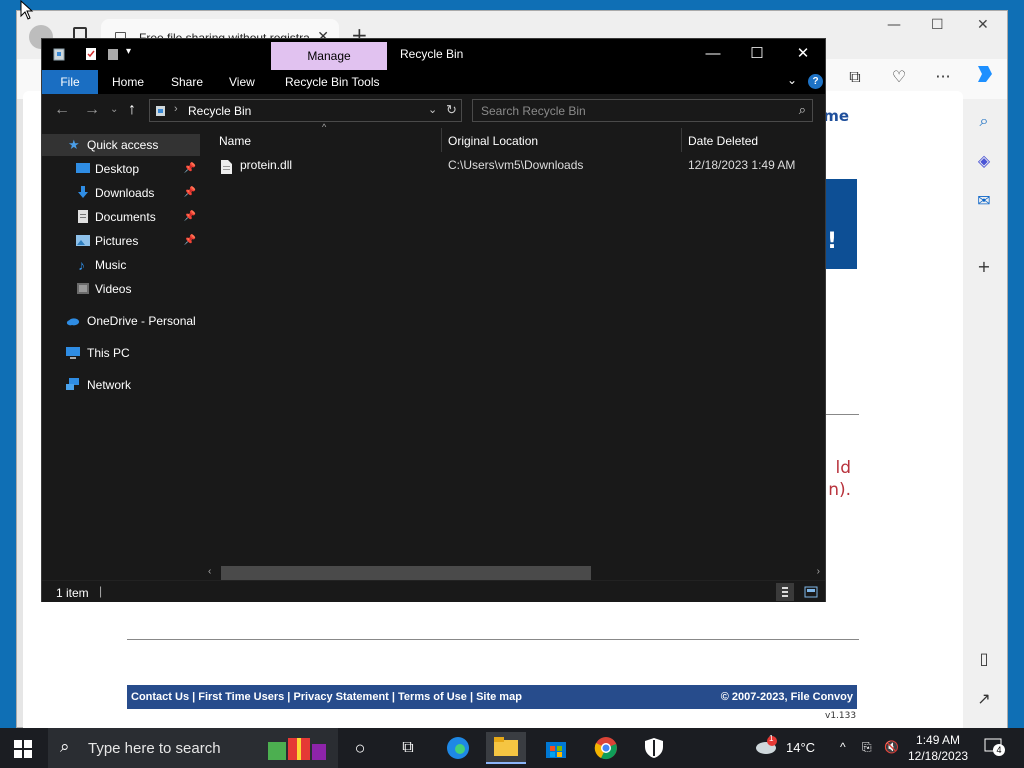 This screenshot has width=1024, height=768. What do you see at coordinates (242, 82) in the screenshot?
I see `tab-view: View` at bounding box center [242, 82].